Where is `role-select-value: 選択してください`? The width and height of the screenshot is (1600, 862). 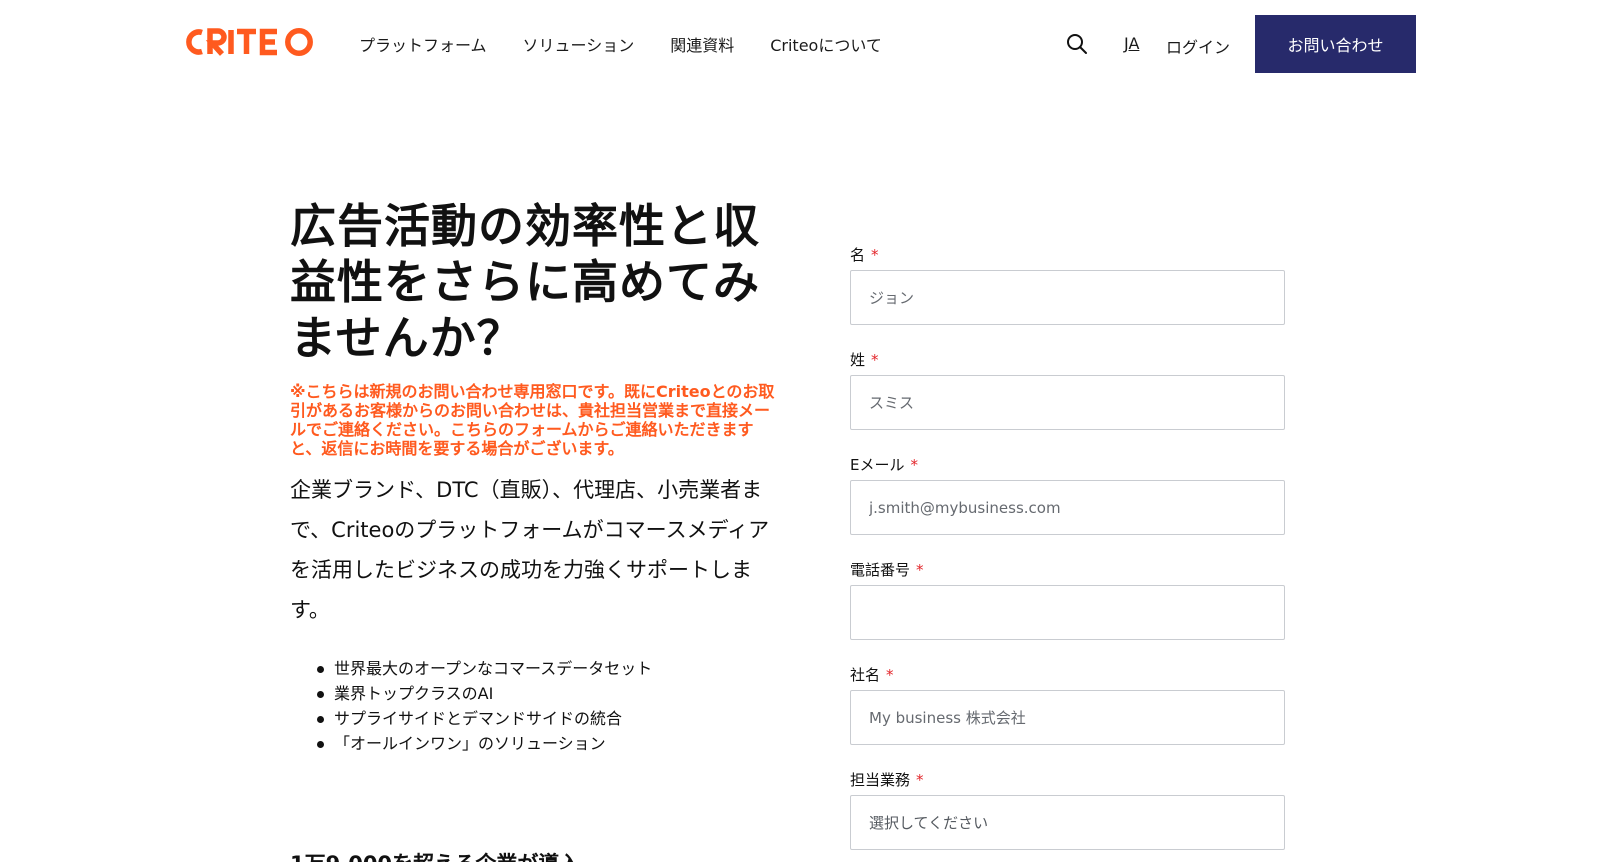
role-select-value: 選択してください is located at coordinates (929, 823).